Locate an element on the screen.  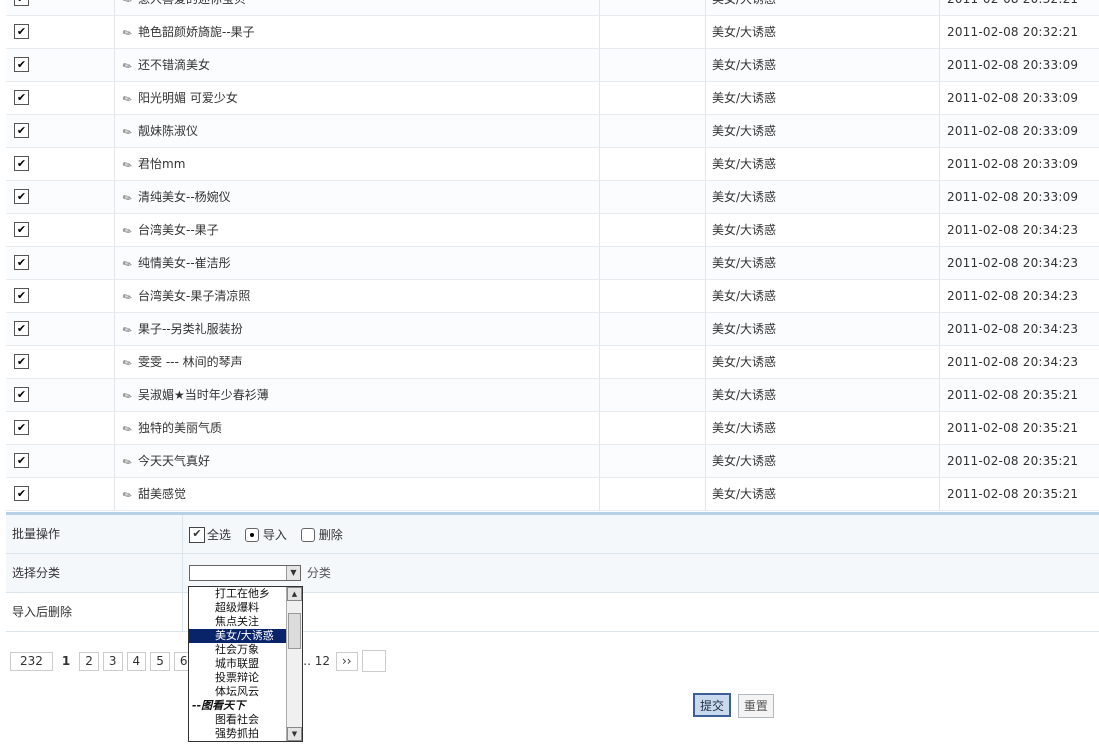
row-title: 君怡mm is located at coordinates (161, 164).